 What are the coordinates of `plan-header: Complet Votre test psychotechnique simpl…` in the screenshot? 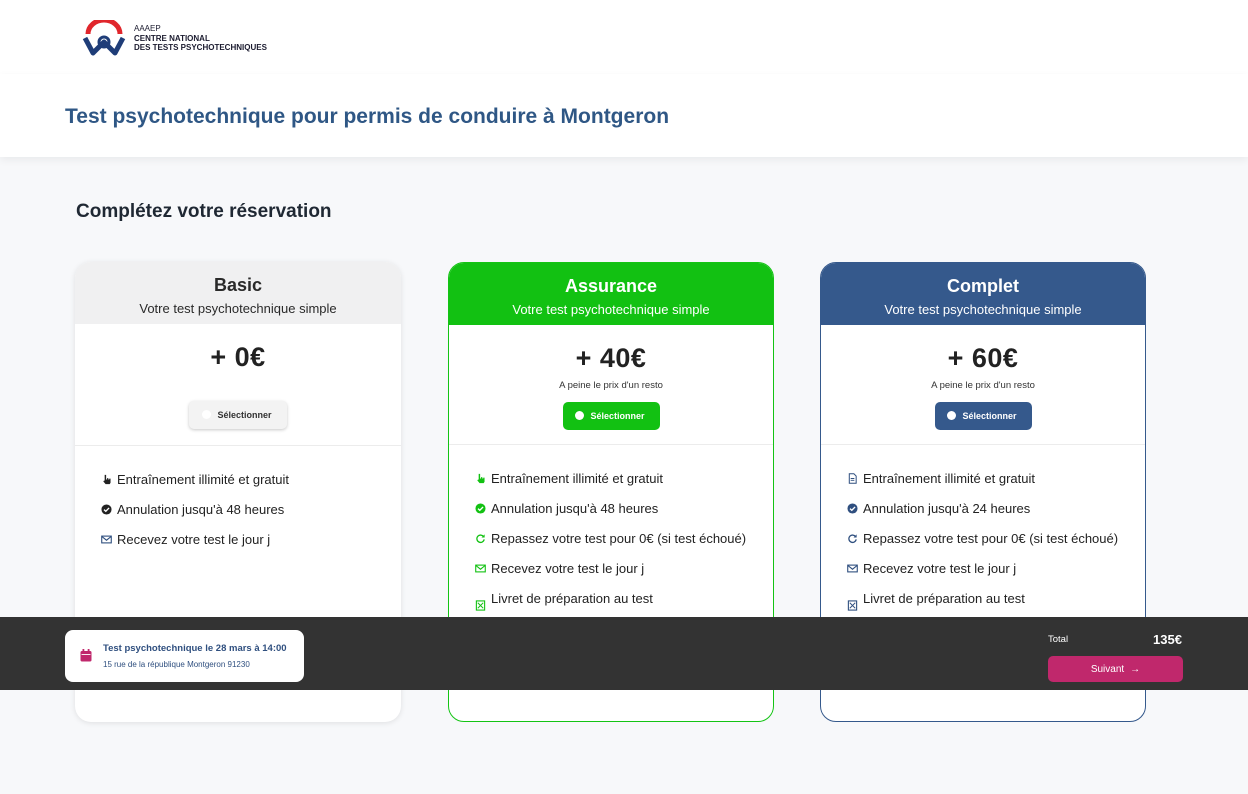 It's located at (983, 294).